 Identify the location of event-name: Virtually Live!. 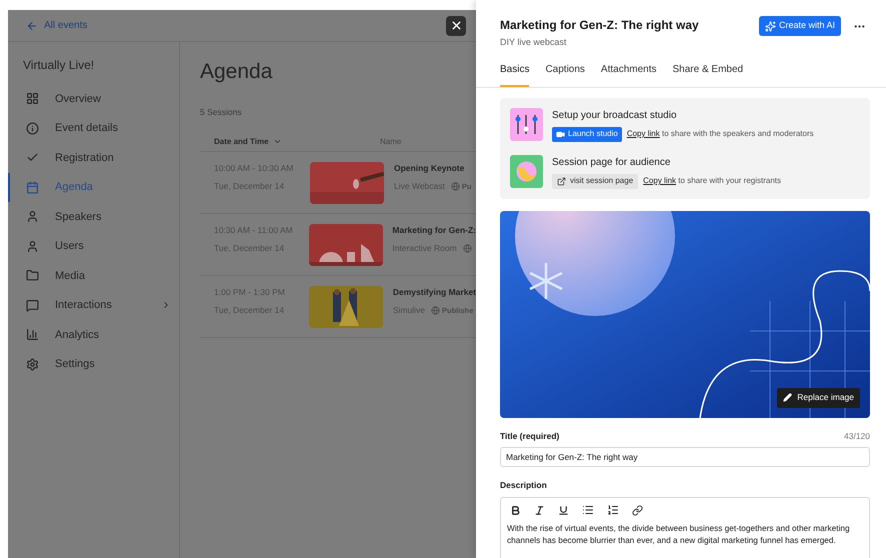
(59, 65).